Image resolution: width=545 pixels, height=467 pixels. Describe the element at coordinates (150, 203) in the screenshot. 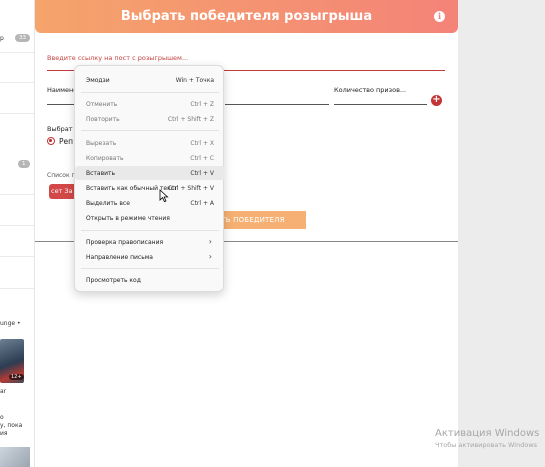

I see `menu-item-select-all: Выделить все Ctrl + A` at that location.